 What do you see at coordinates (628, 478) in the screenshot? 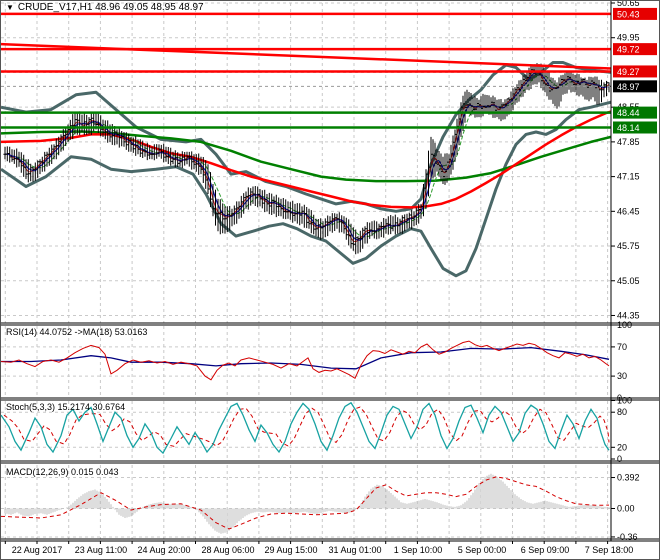
I see `macd-tick-label: 0.392` at bounding box center [628, 478].